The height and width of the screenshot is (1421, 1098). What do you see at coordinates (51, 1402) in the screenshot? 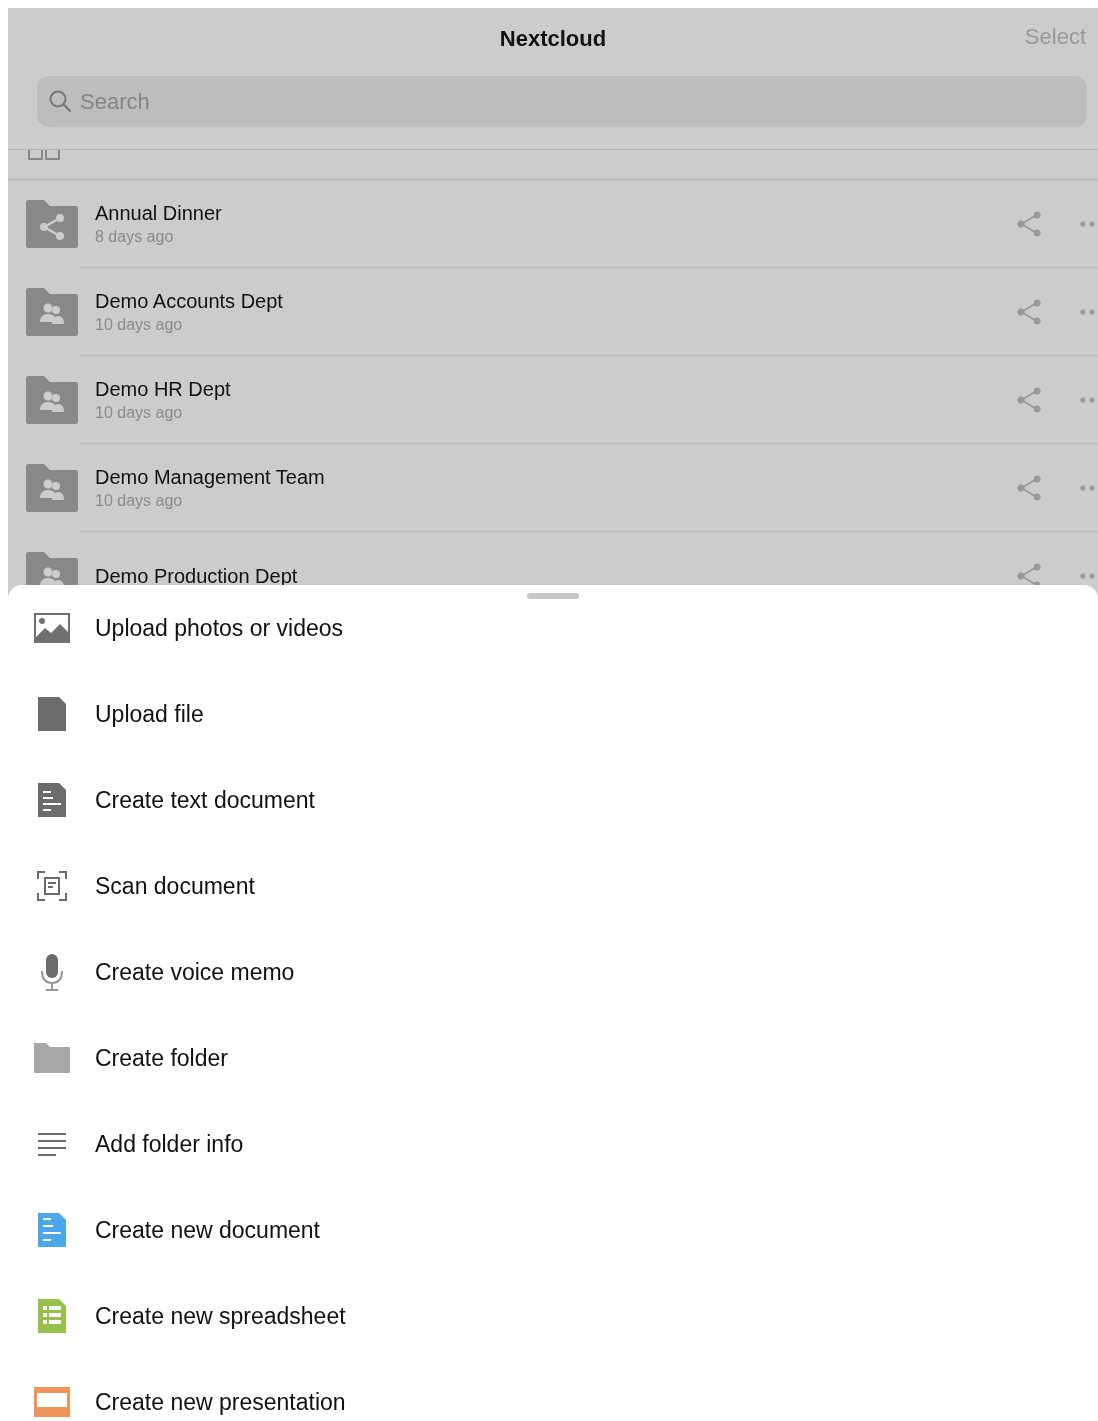
I see `presentation-icon` at bounding box center [51, 1402].